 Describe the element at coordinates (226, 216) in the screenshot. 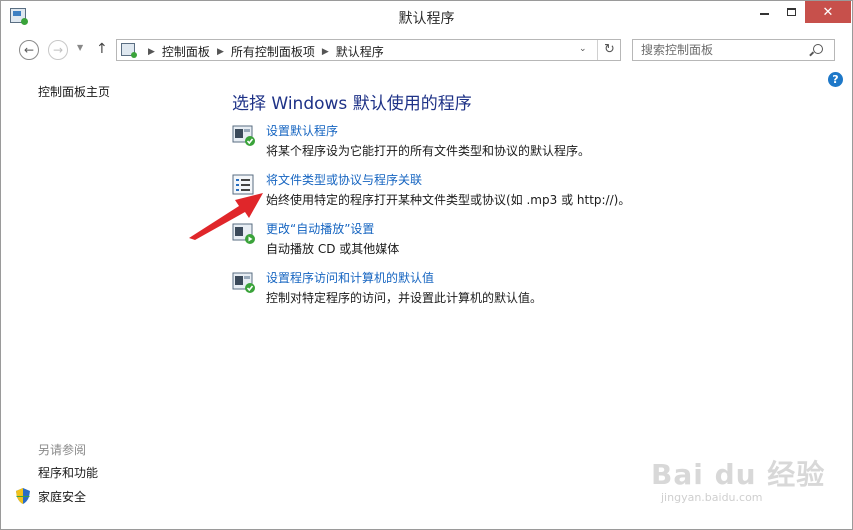

I see `annotation-arrow-icon` at that location.